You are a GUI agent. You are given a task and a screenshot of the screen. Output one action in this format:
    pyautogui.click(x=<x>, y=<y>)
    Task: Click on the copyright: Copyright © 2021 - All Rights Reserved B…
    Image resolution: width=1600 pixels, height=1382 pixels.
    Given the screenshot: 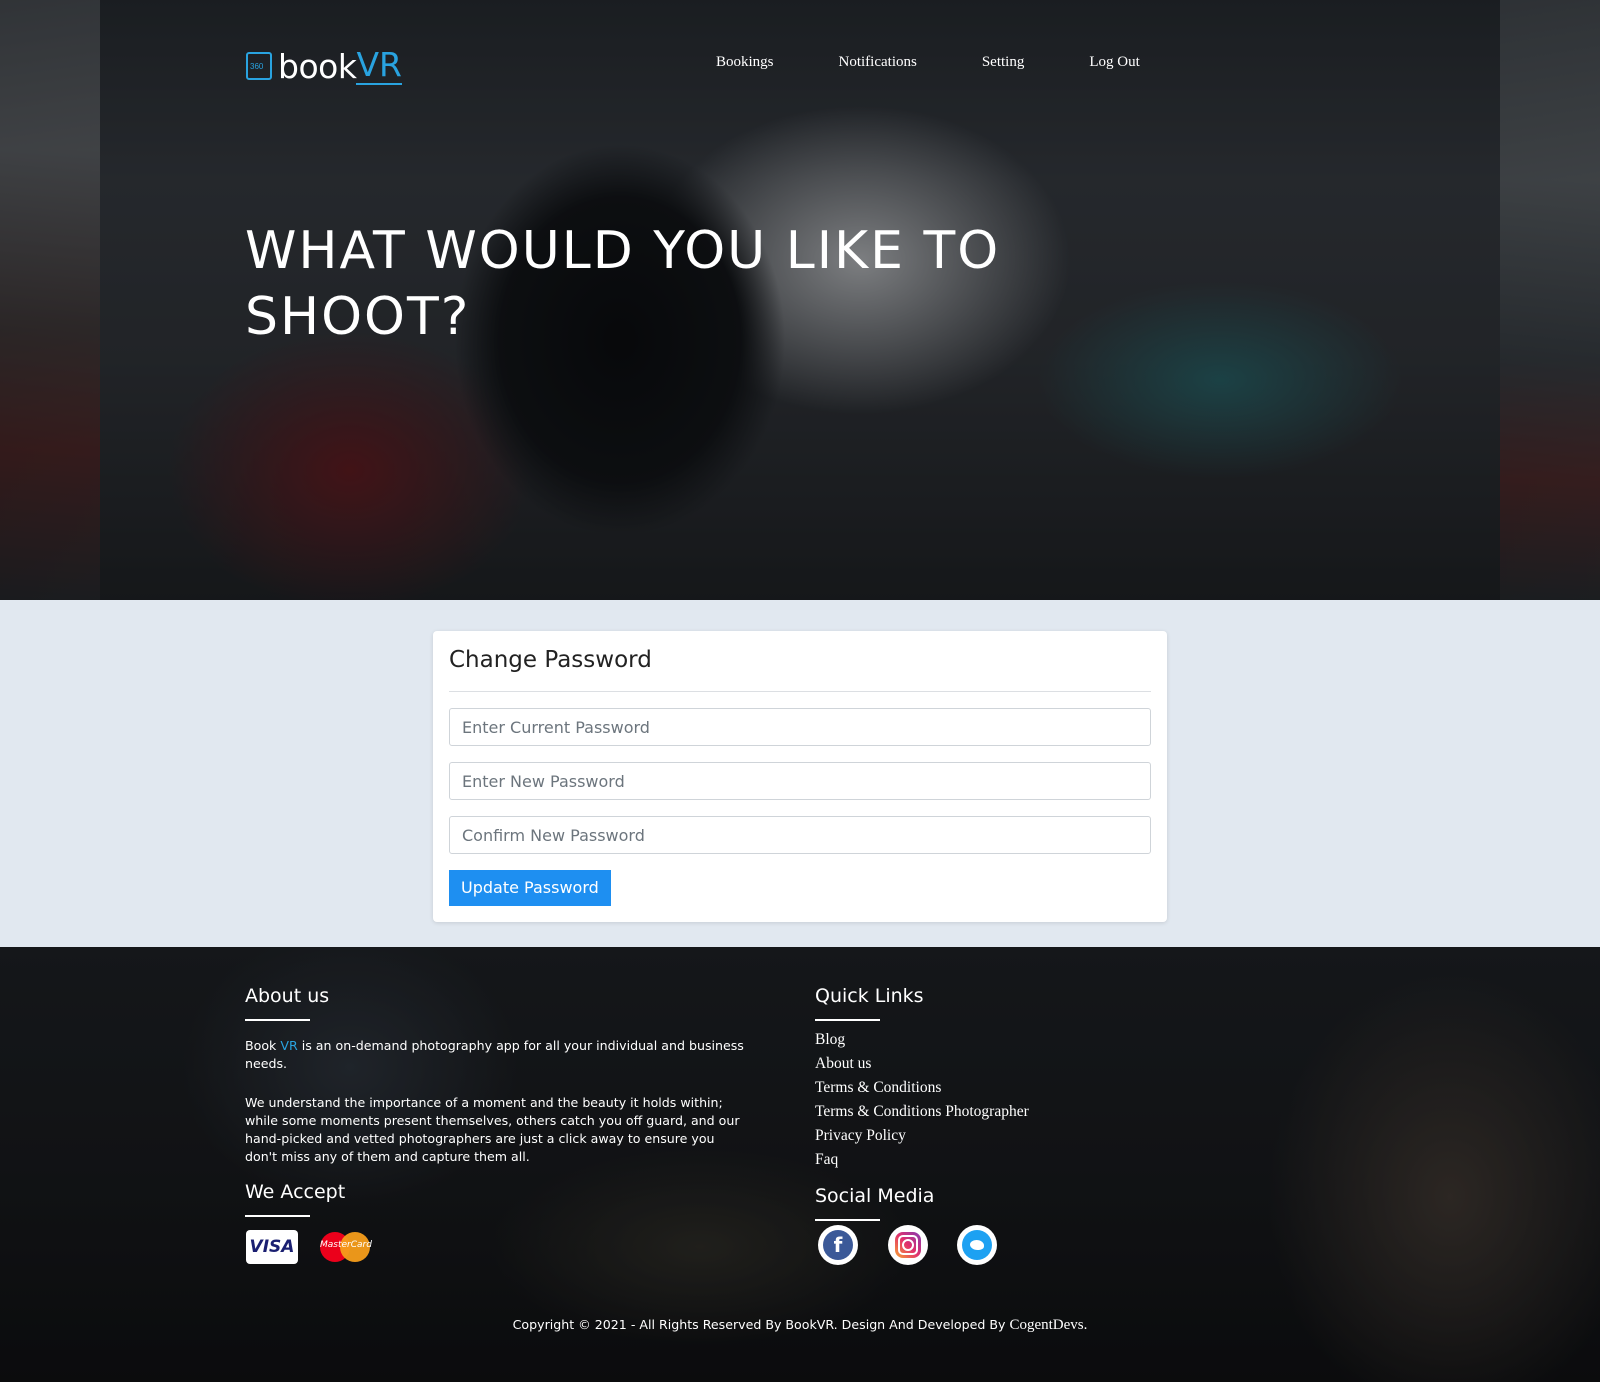 What is the action you would take?
    pyautogui.click(x=800, y=1325)
    